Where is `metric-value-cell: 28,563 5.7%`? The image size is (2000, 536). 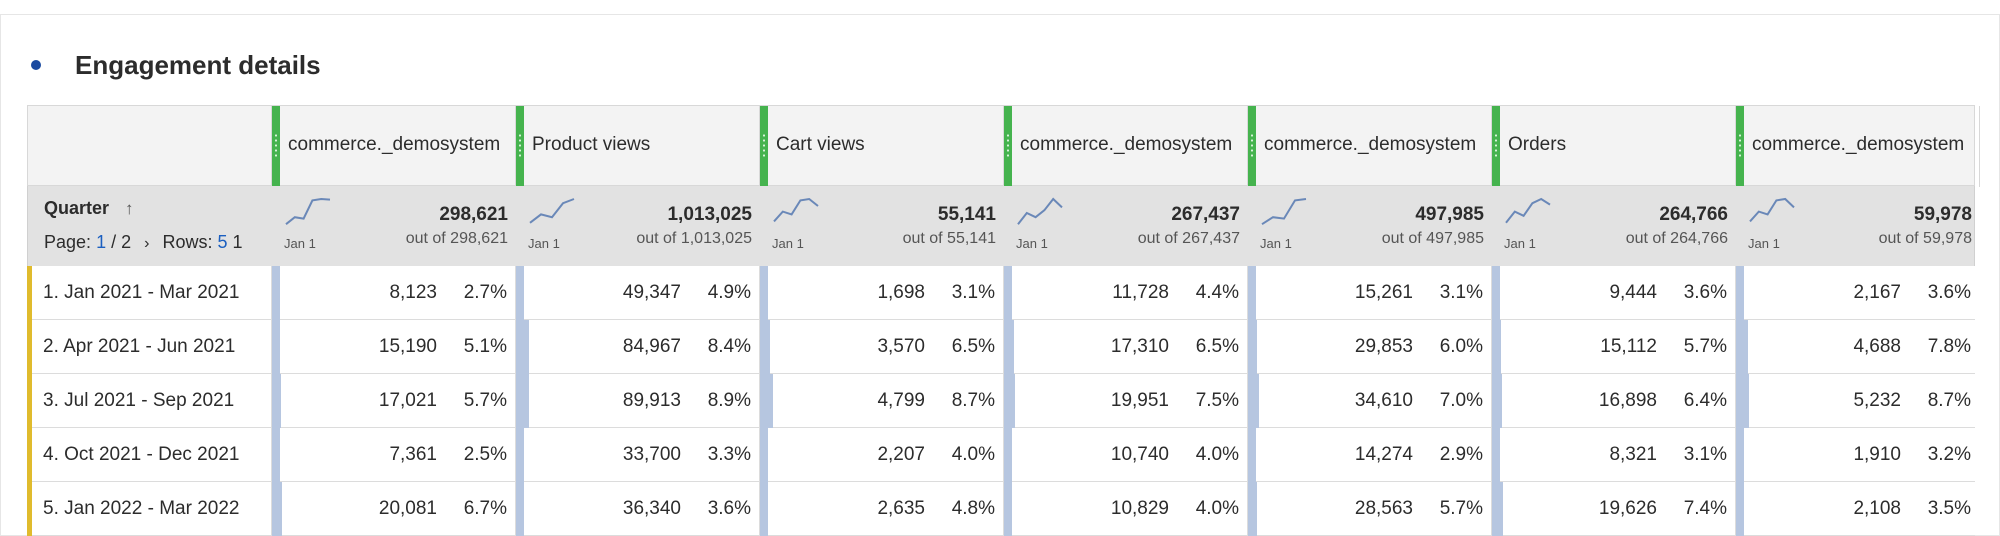
metric-value-cell: 28,563 5.7% is located at coordinates (1369, 509).